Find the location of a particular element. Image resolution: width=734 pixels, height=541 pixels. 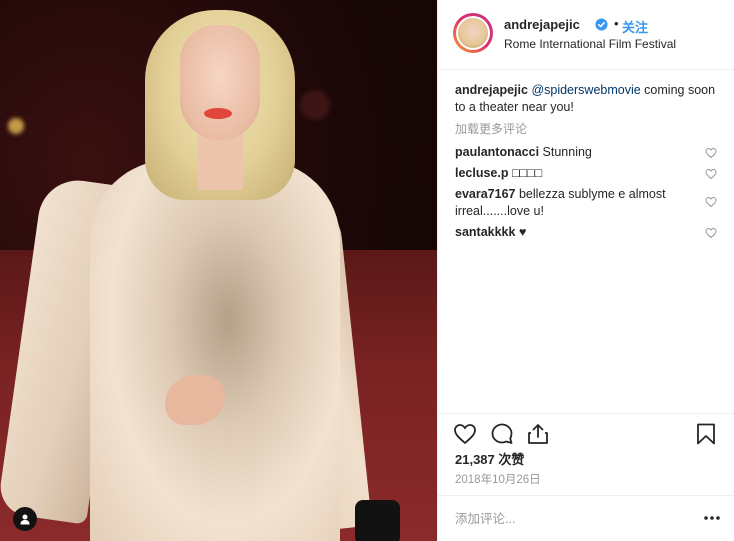

comment-item: paulantonacci Stunning is located at coordinates (575, 152).